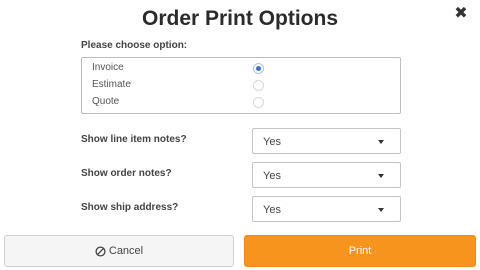  What do you see at coordinates (258, 85) in the screenshot?
I see `radio-estimate` at bounding box center [258, 85].